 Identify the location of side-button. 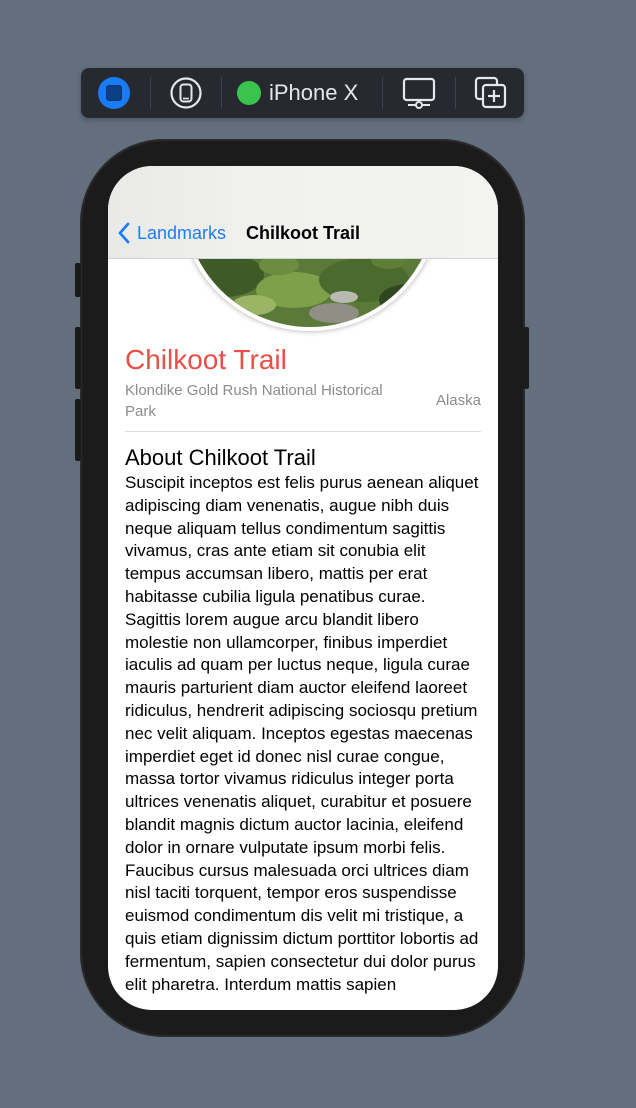
(526, 358).